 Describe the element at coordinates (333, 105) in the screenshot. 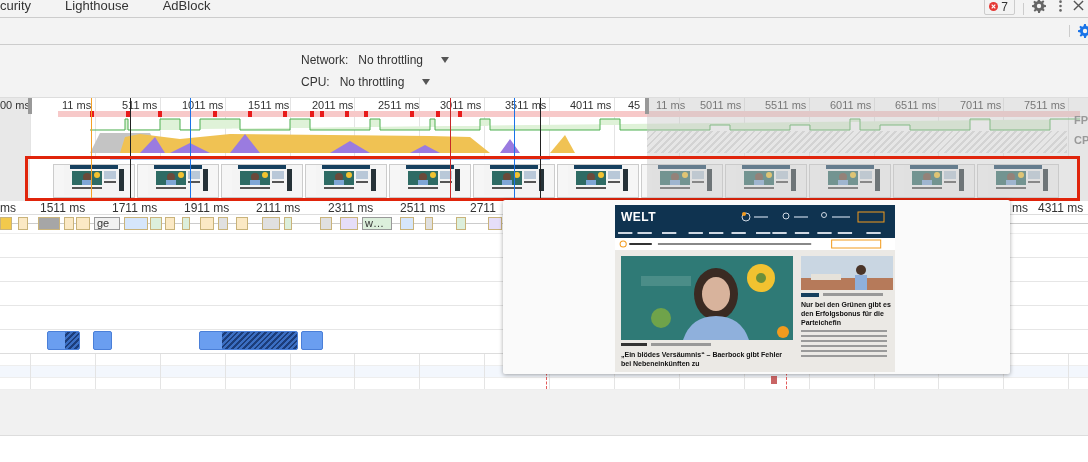

I see `time-tick-label: 2011 ms` at that location.